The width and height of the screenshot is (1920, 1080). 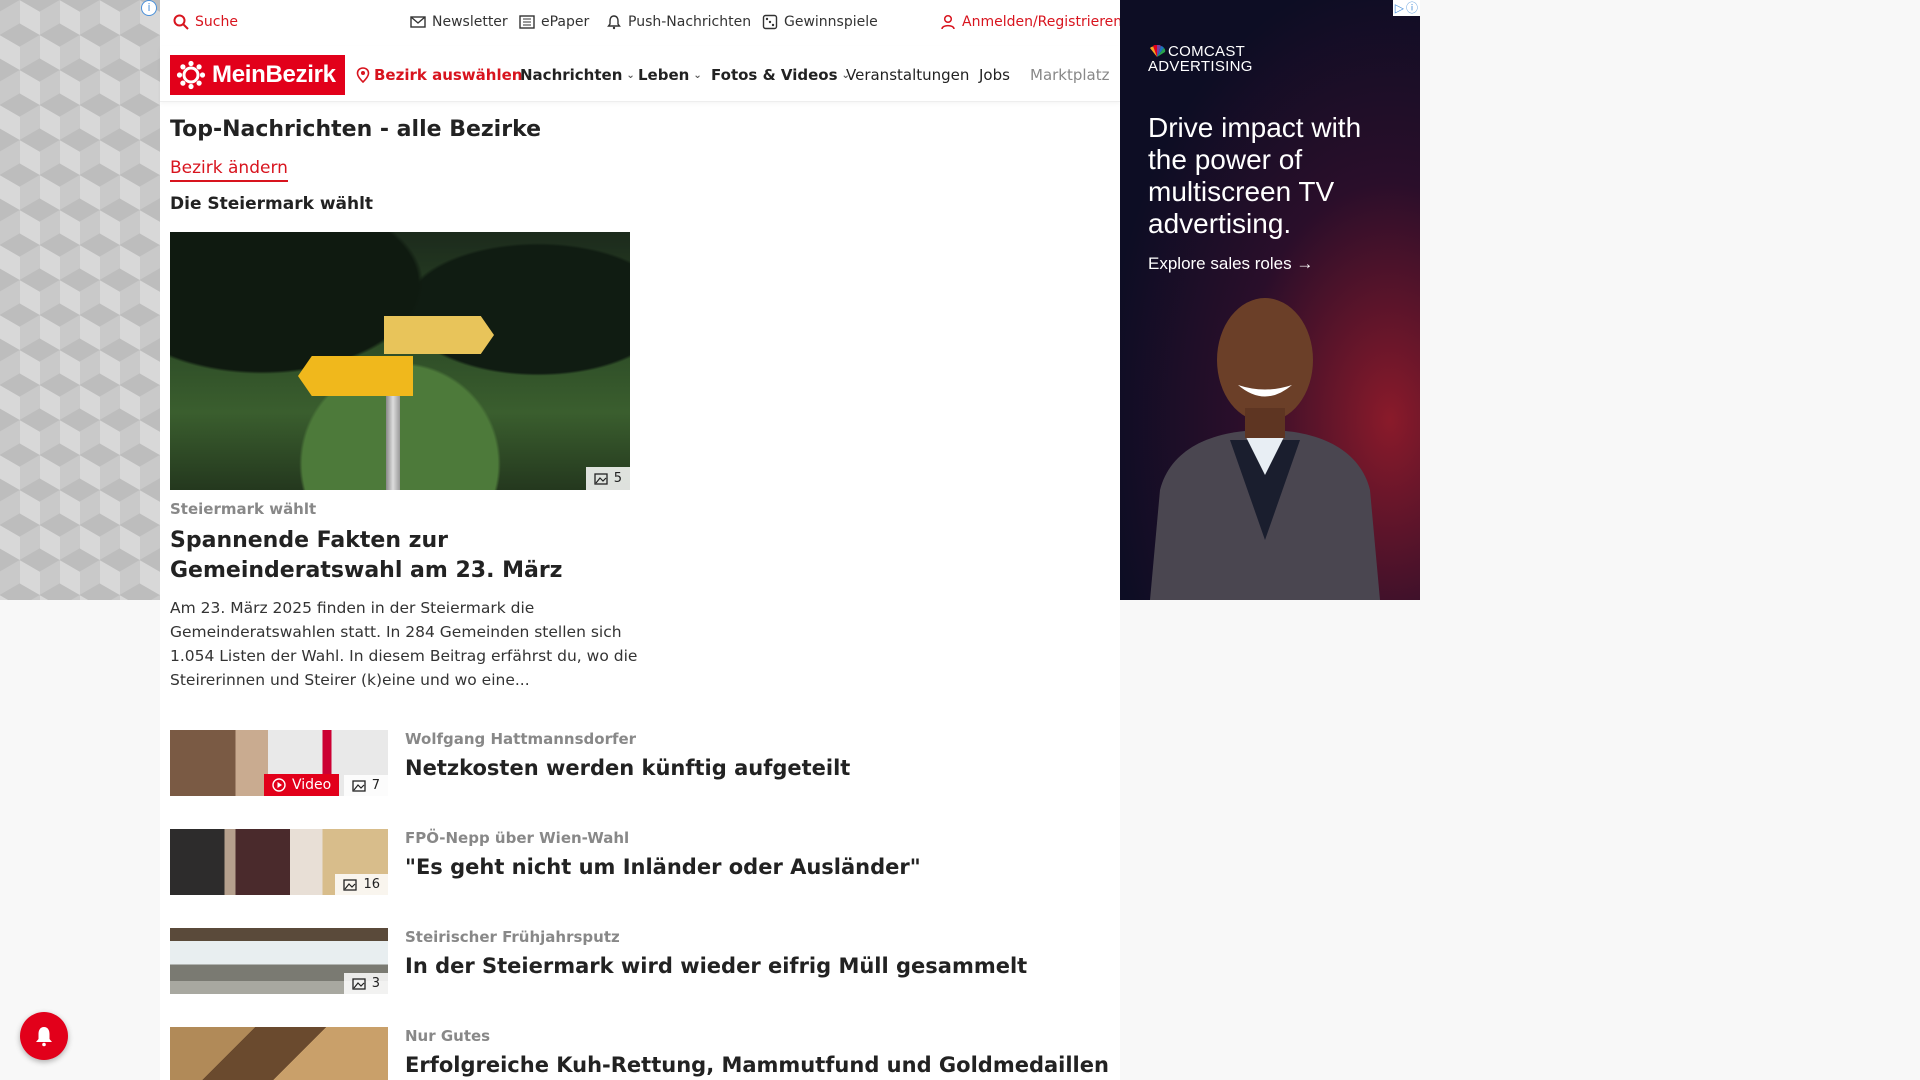 I want to click on photo-count-badge: 5, so click(x=607, y=478).